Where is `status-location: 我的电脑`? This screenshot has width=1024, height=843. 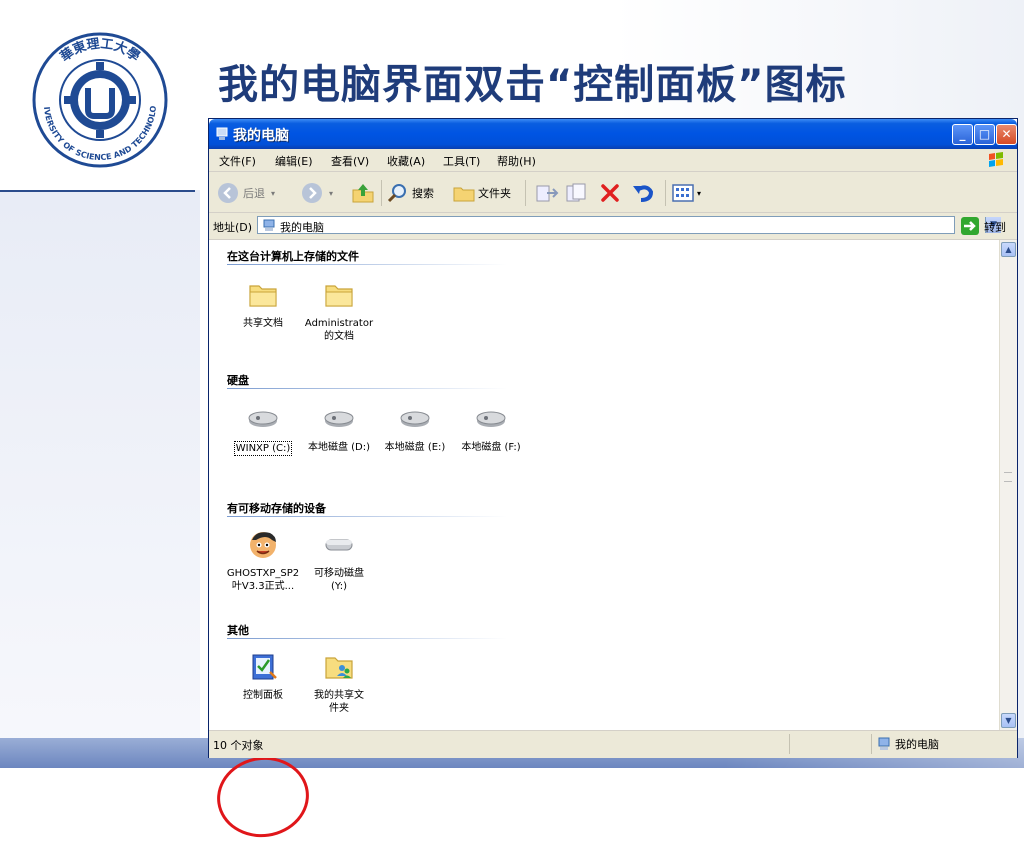
status-location: 我的电脑 is located at coordinates (908, 744).